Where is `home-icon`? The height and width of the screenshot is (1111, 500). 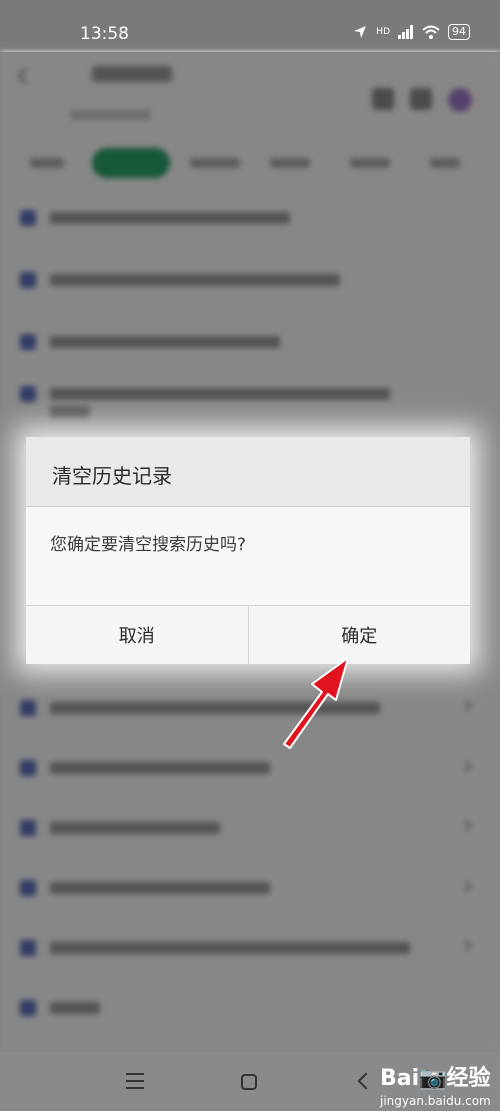 home-icon is located at coordinates (249, 1082).